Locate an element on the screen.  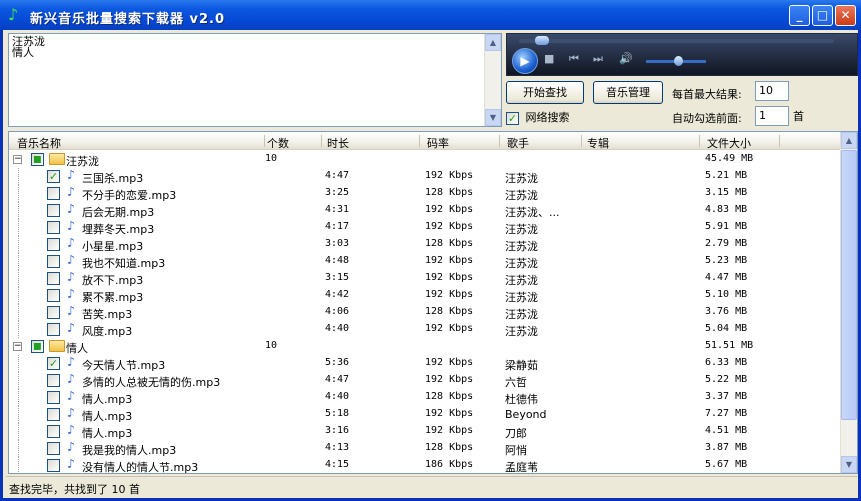
track-row: ♪ 情人.mp3 3:16 192 Kbps 刀郎 4.51 MB is located at coordinates (425, 431).